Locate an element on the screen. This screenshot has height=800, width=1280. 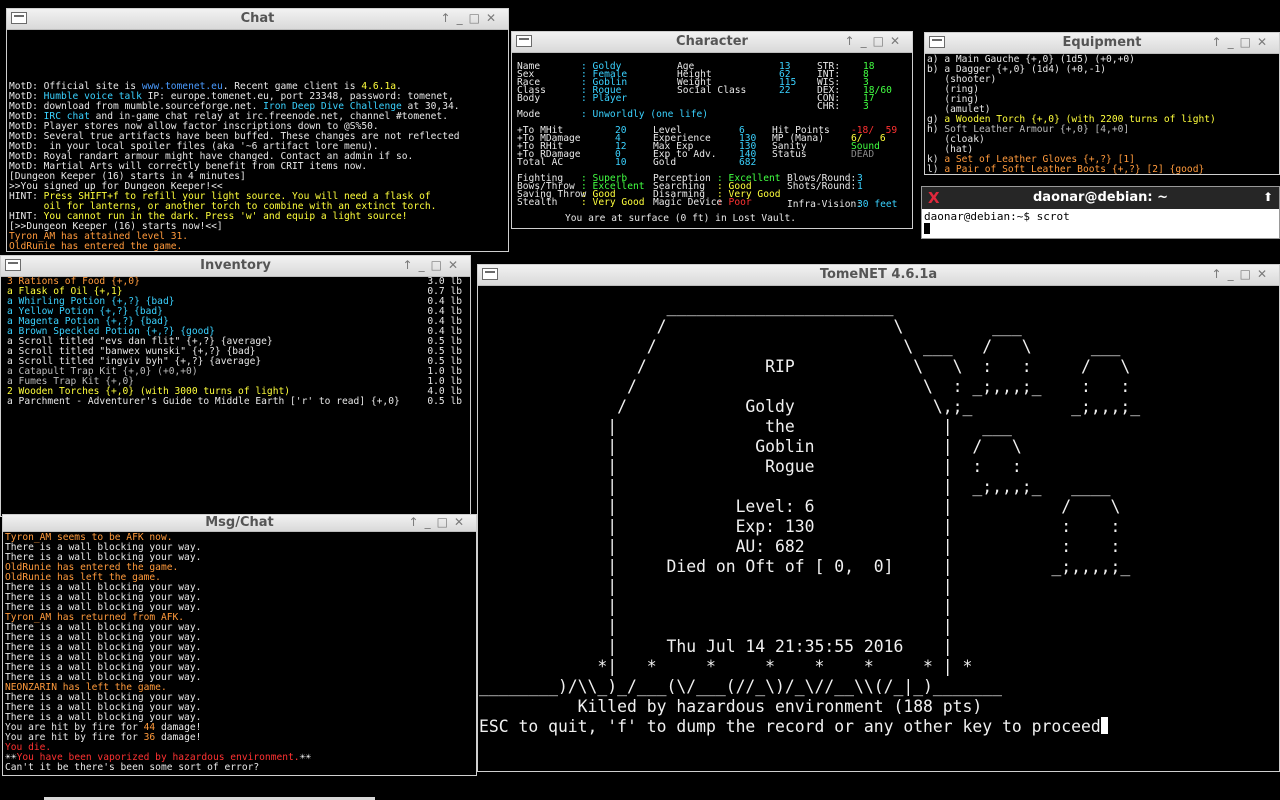
tomenet-title: TomeNET 4.6.1a is located at coordinates (878, 274).